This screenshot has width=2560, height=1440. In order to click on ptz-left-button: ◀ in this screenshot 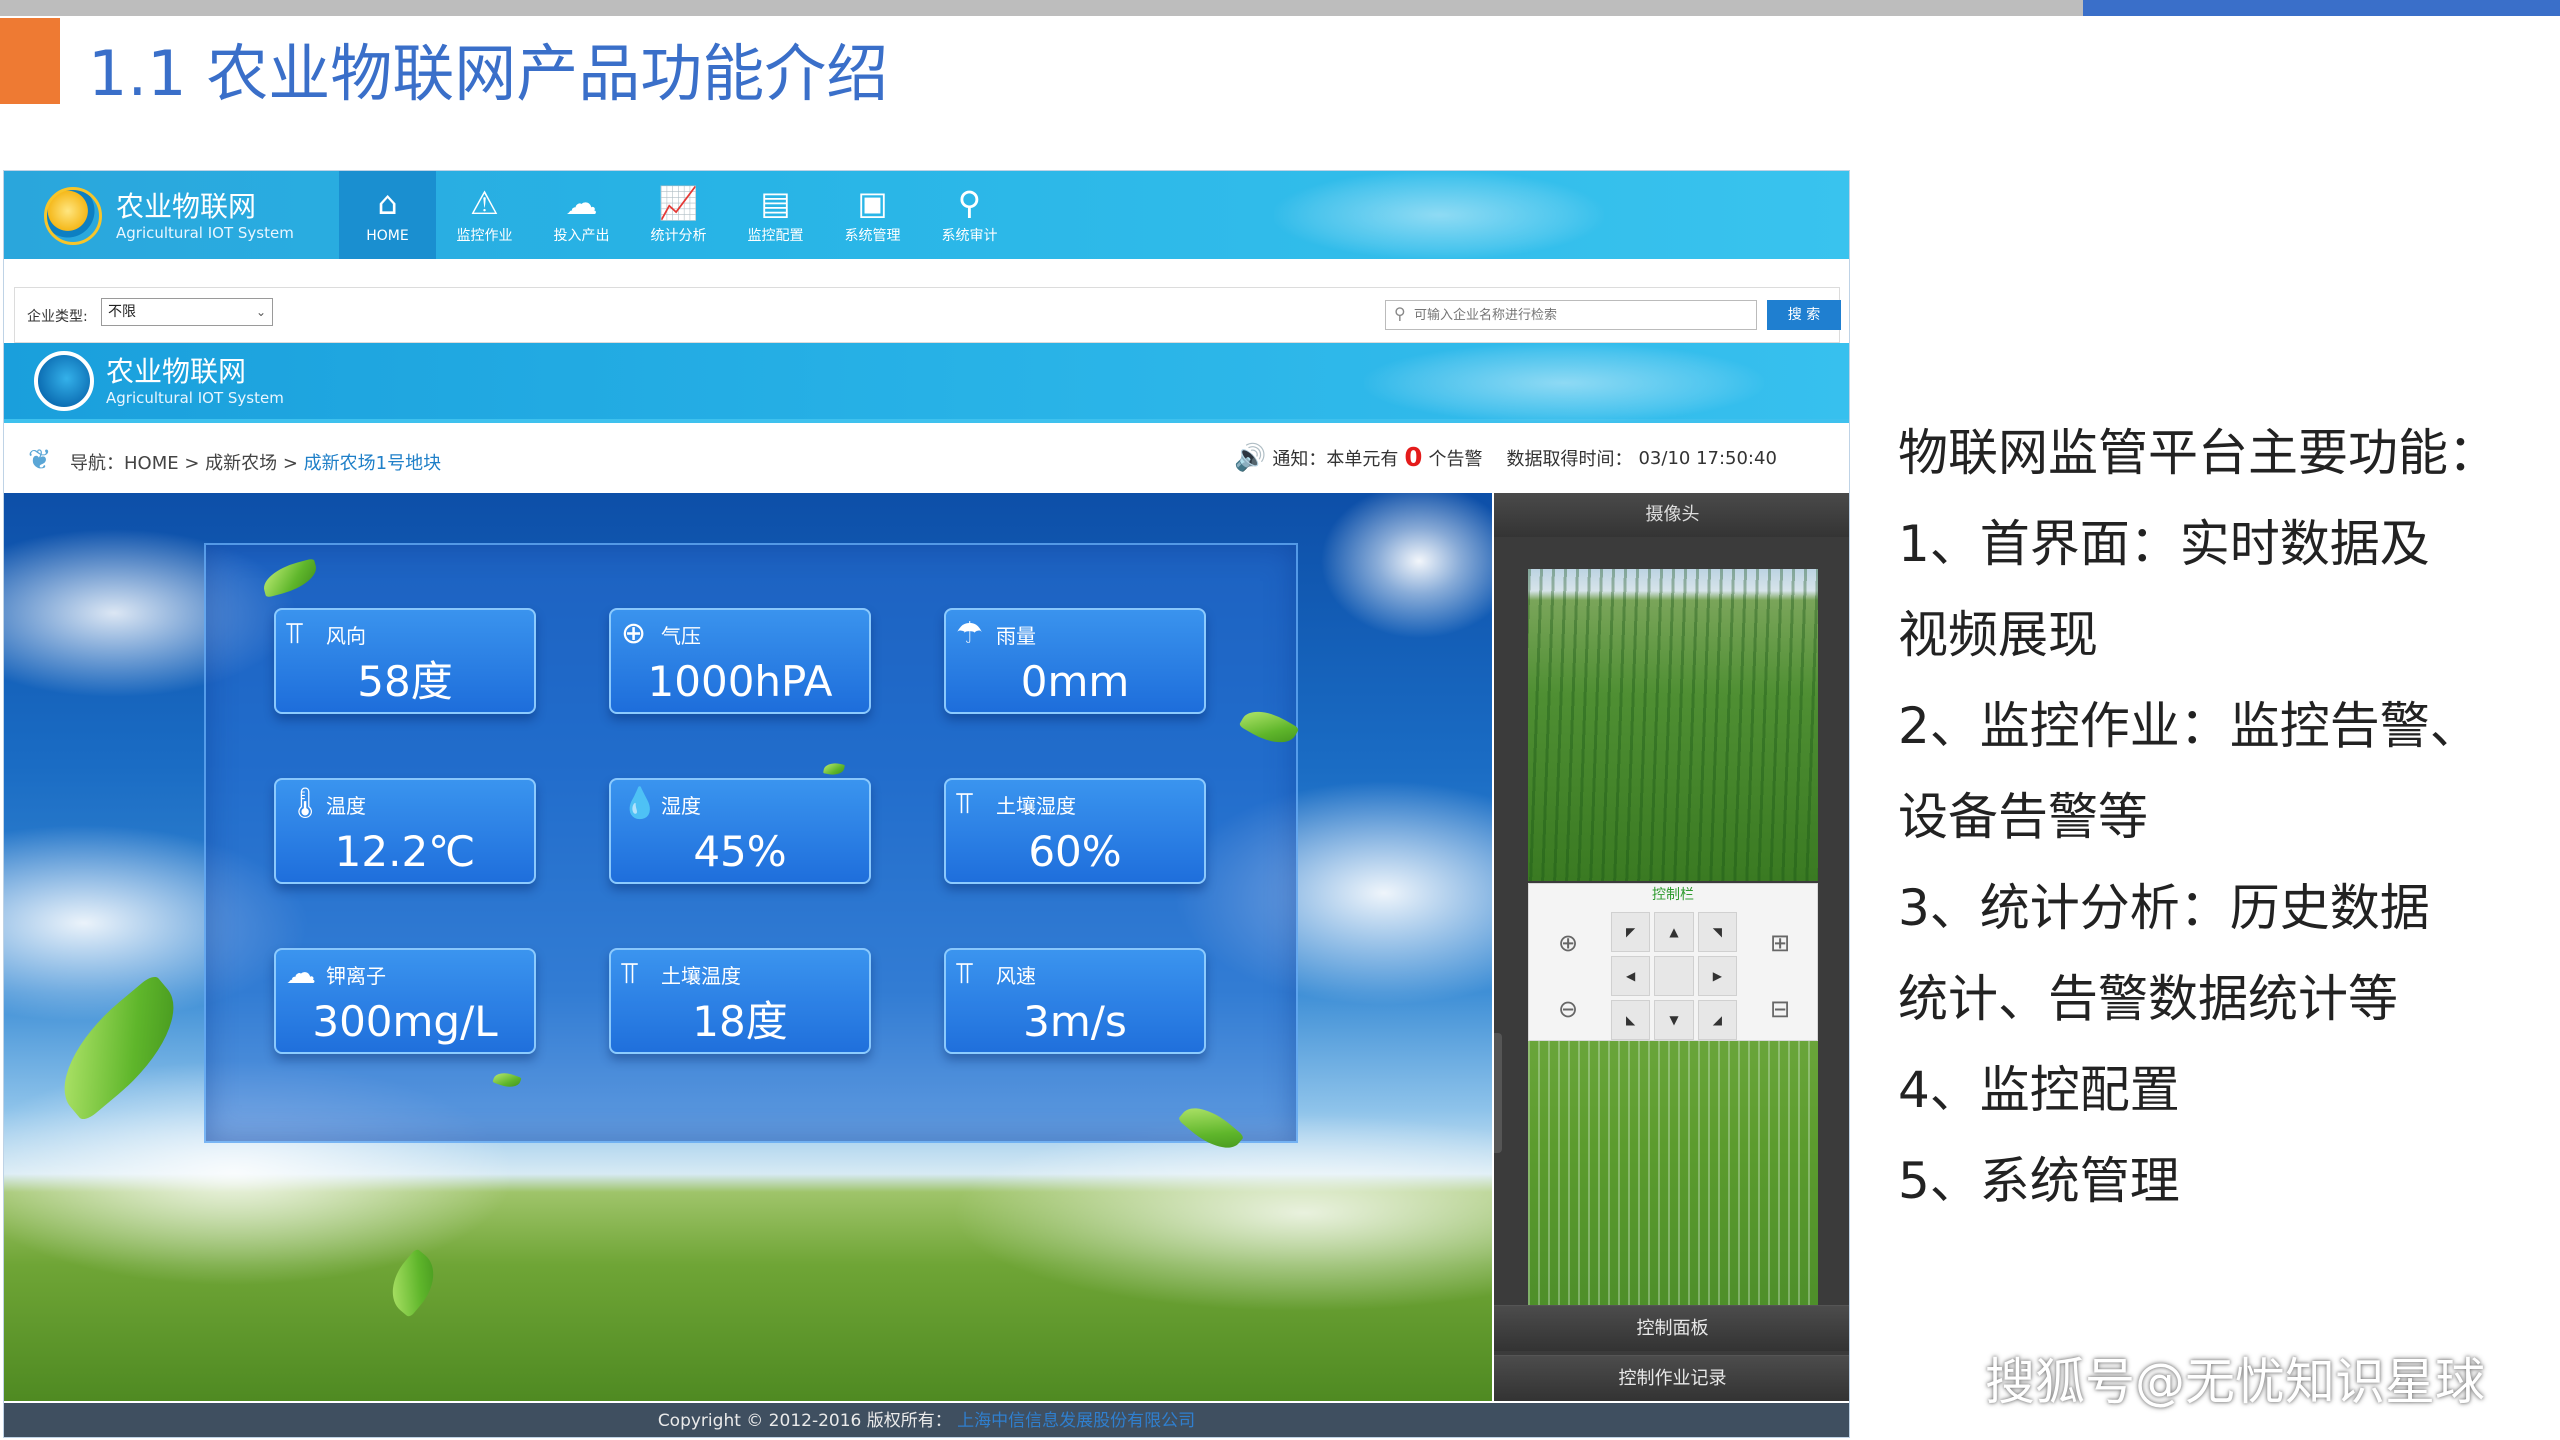, I will do `click(1631, 976)`.